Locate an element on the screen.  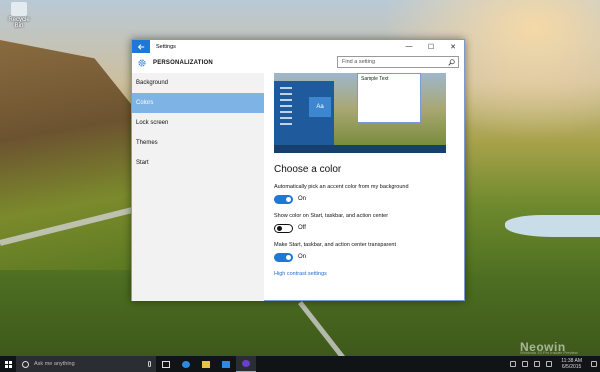
sidebar-item-colors: Colors is located at coordinates (198, 103).